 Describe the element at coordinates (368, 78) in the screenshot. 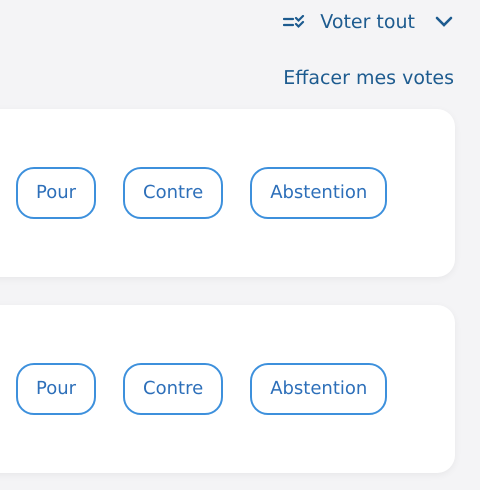

I see `clear-votes-link: Effacer mes votes` at that location.